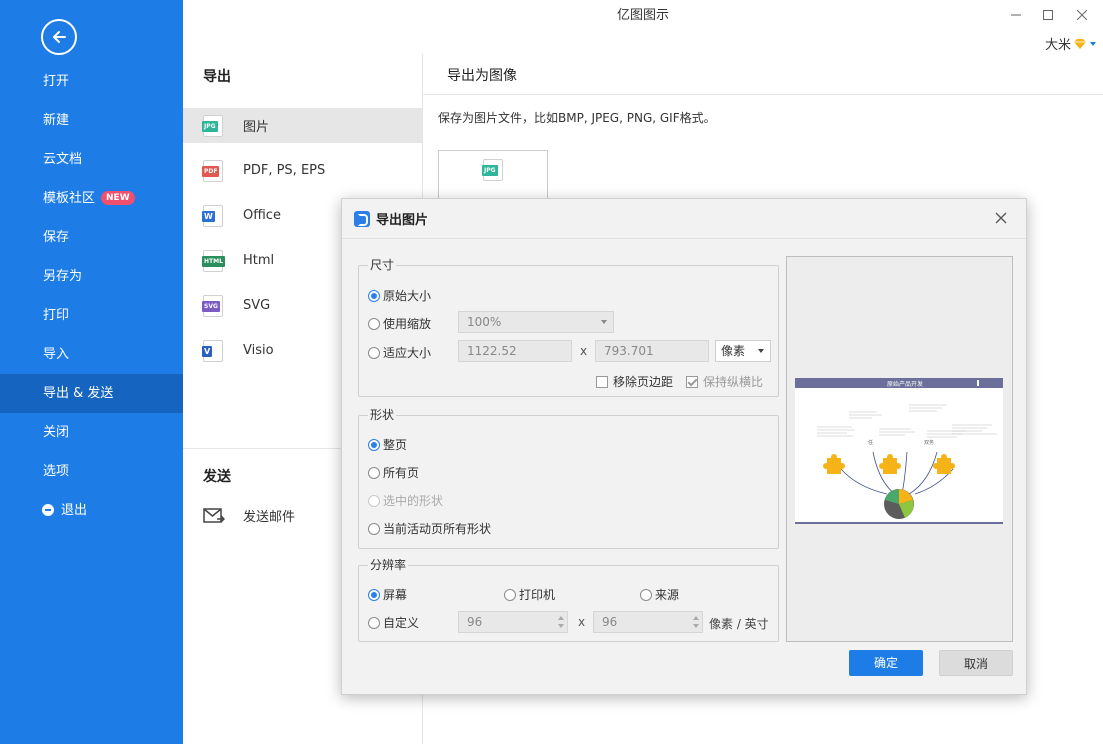 Image resolution: width=1103 pixels, height=744 pixels. What do you see at coordinates (56, 120) in the screenshot?
I see `sidebar-item-label: 新建` at bounding box center [56, 120].